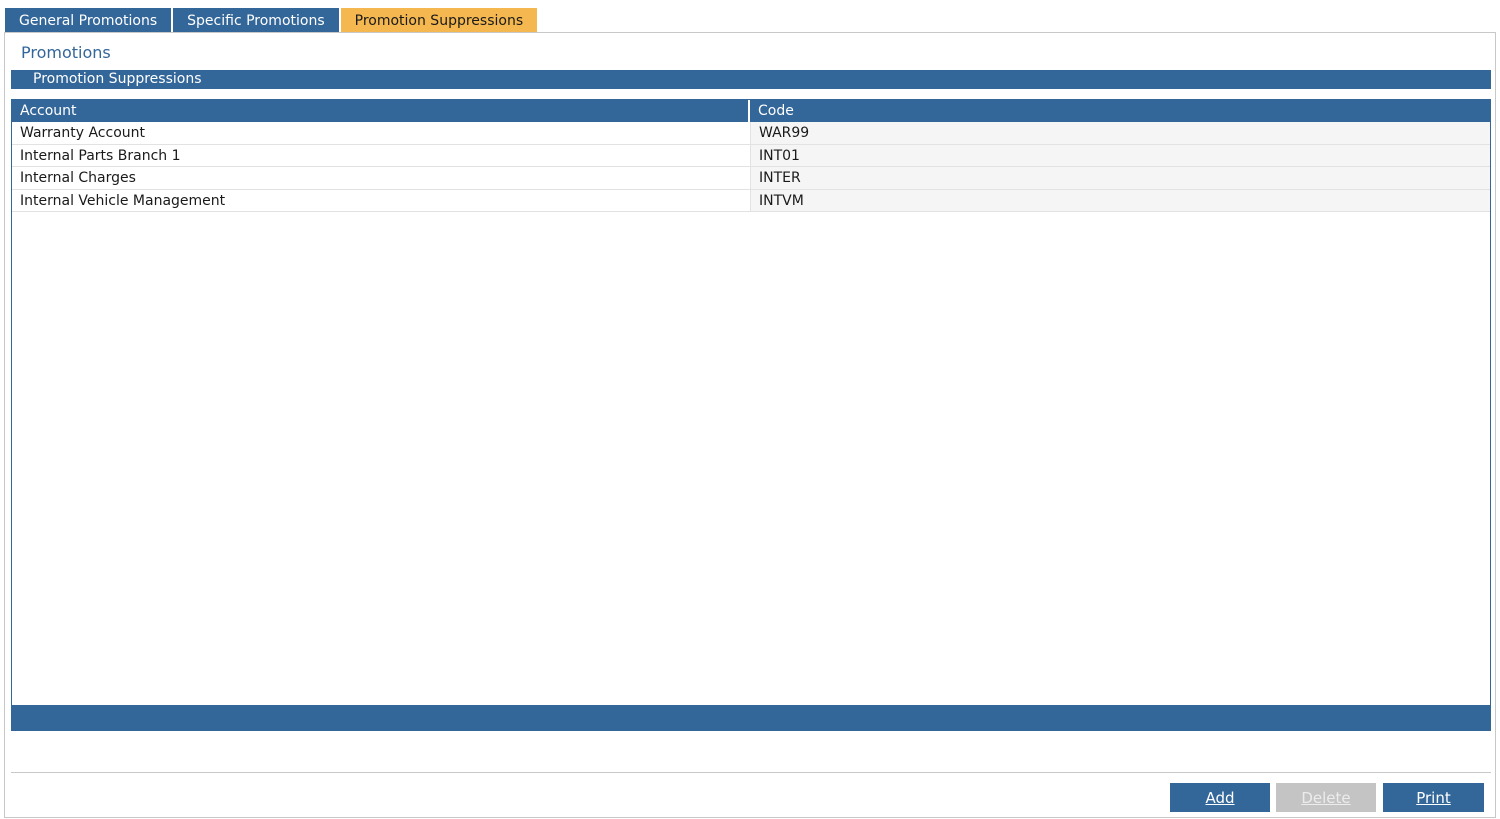 The height and width of the screenshot is (819, 1500). Describe the element at coordinates (1326, 797) in the screenshot. I see `delete-button: Delete` at that location.